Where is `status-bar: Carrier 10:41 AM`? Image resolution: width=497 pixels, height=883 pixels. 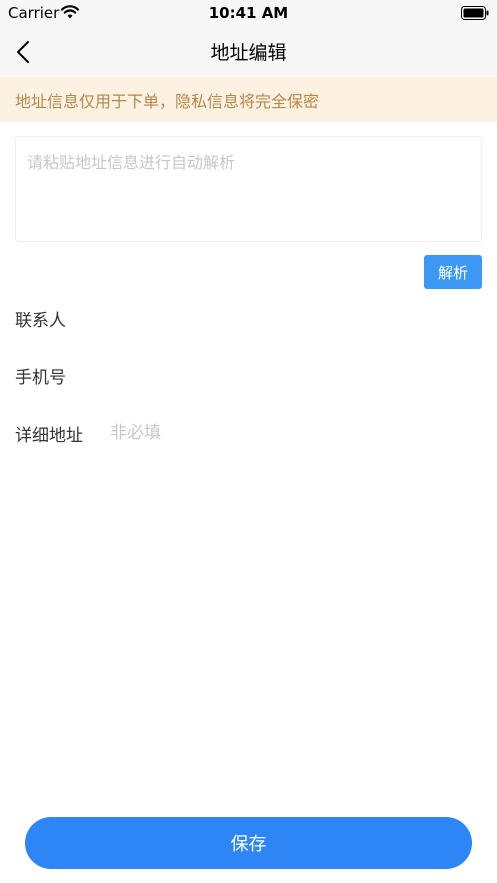
status-bar: Carrier 10:41 AM is located at coordinates (248, 13).